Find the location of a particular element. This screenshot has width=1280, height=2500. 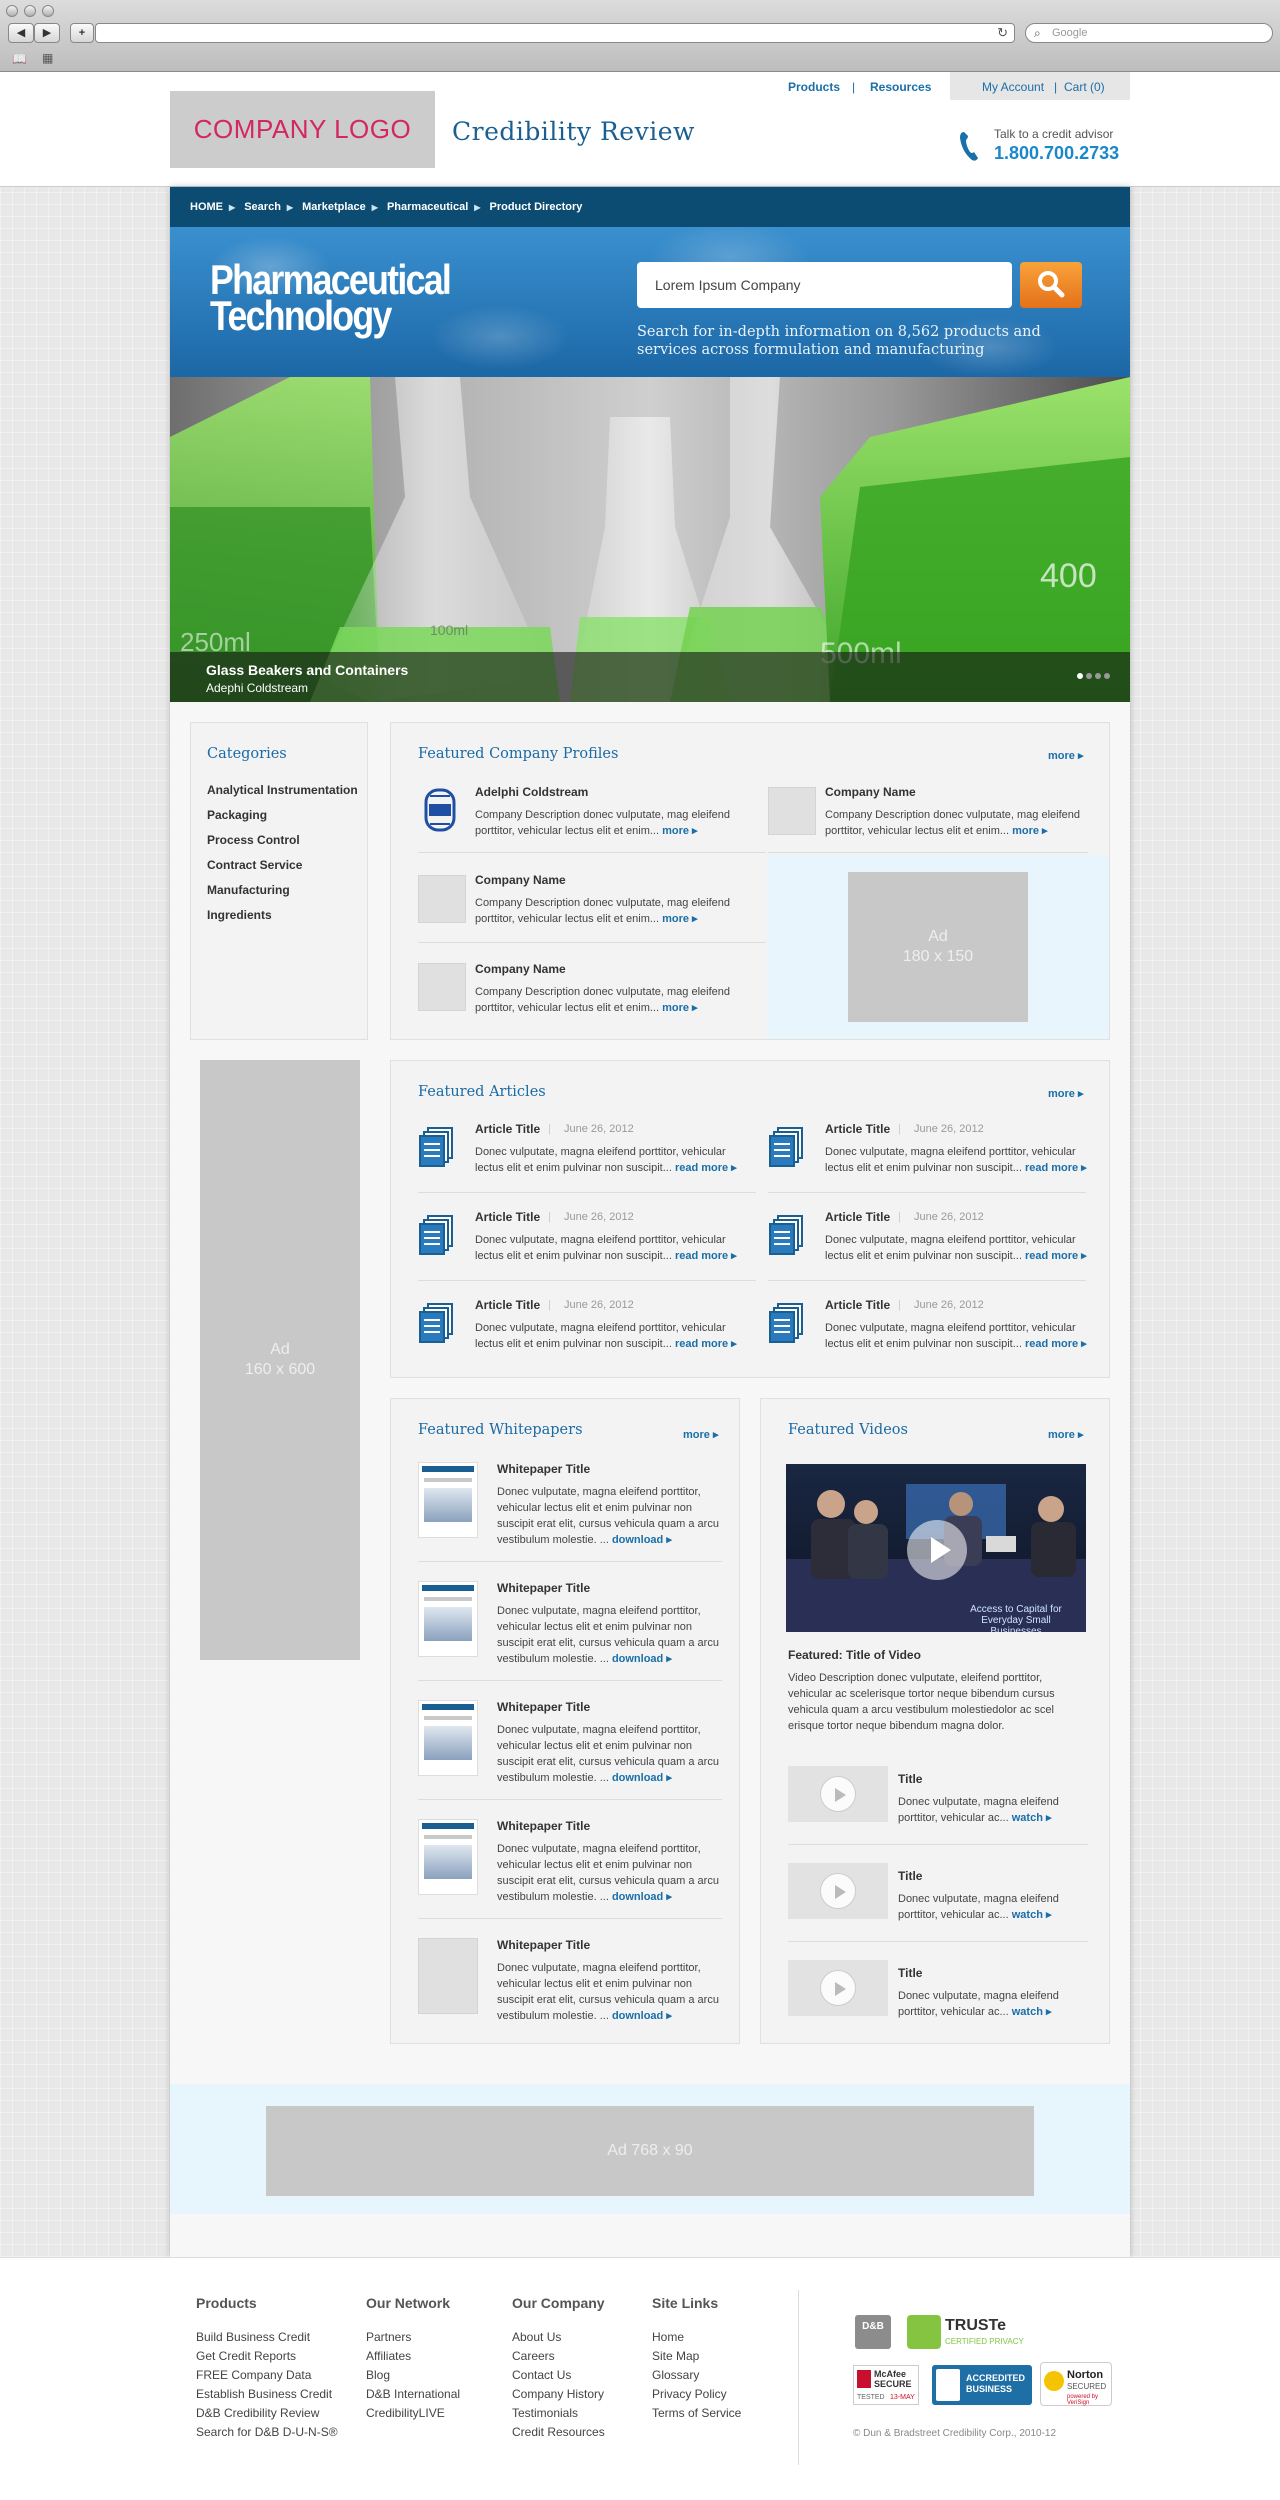

window-close-icon is located at coordinates (12, 11).